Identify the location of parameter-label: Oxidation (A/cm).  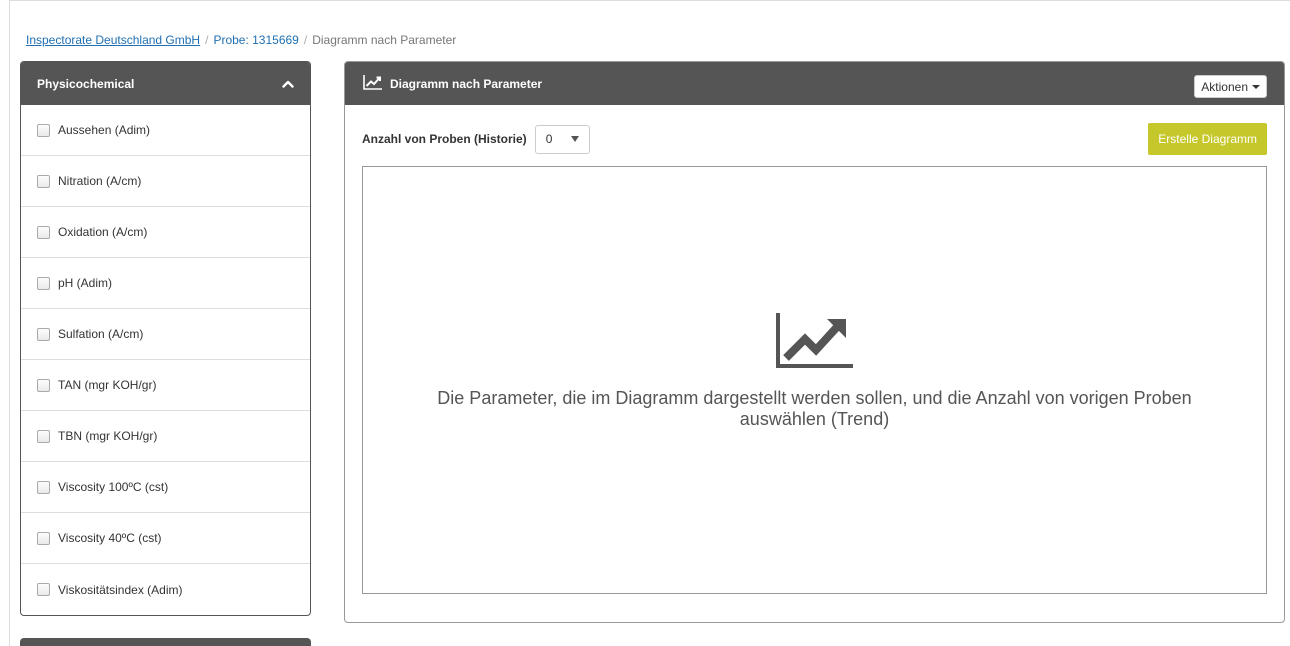
(103, 232).